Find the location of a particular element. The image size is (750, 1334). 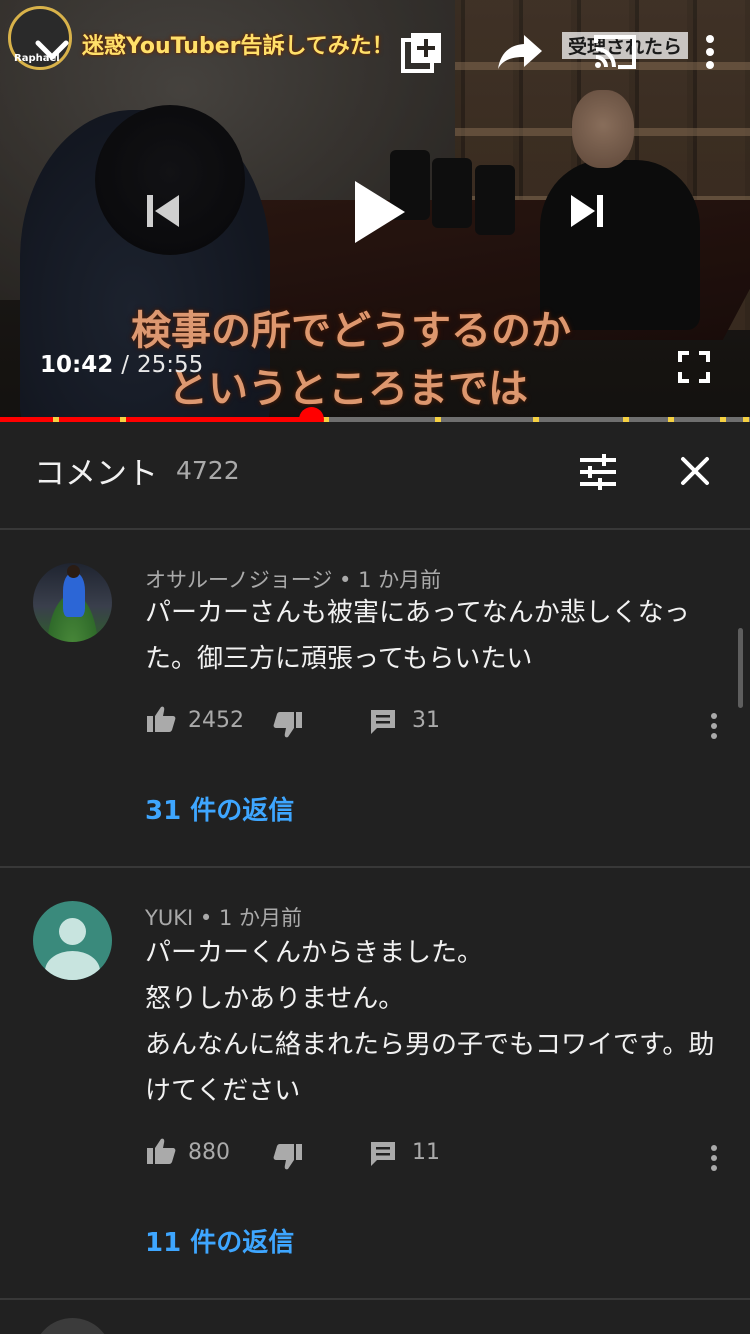

comments-count: 4722 is located at coordinates (208, 470).